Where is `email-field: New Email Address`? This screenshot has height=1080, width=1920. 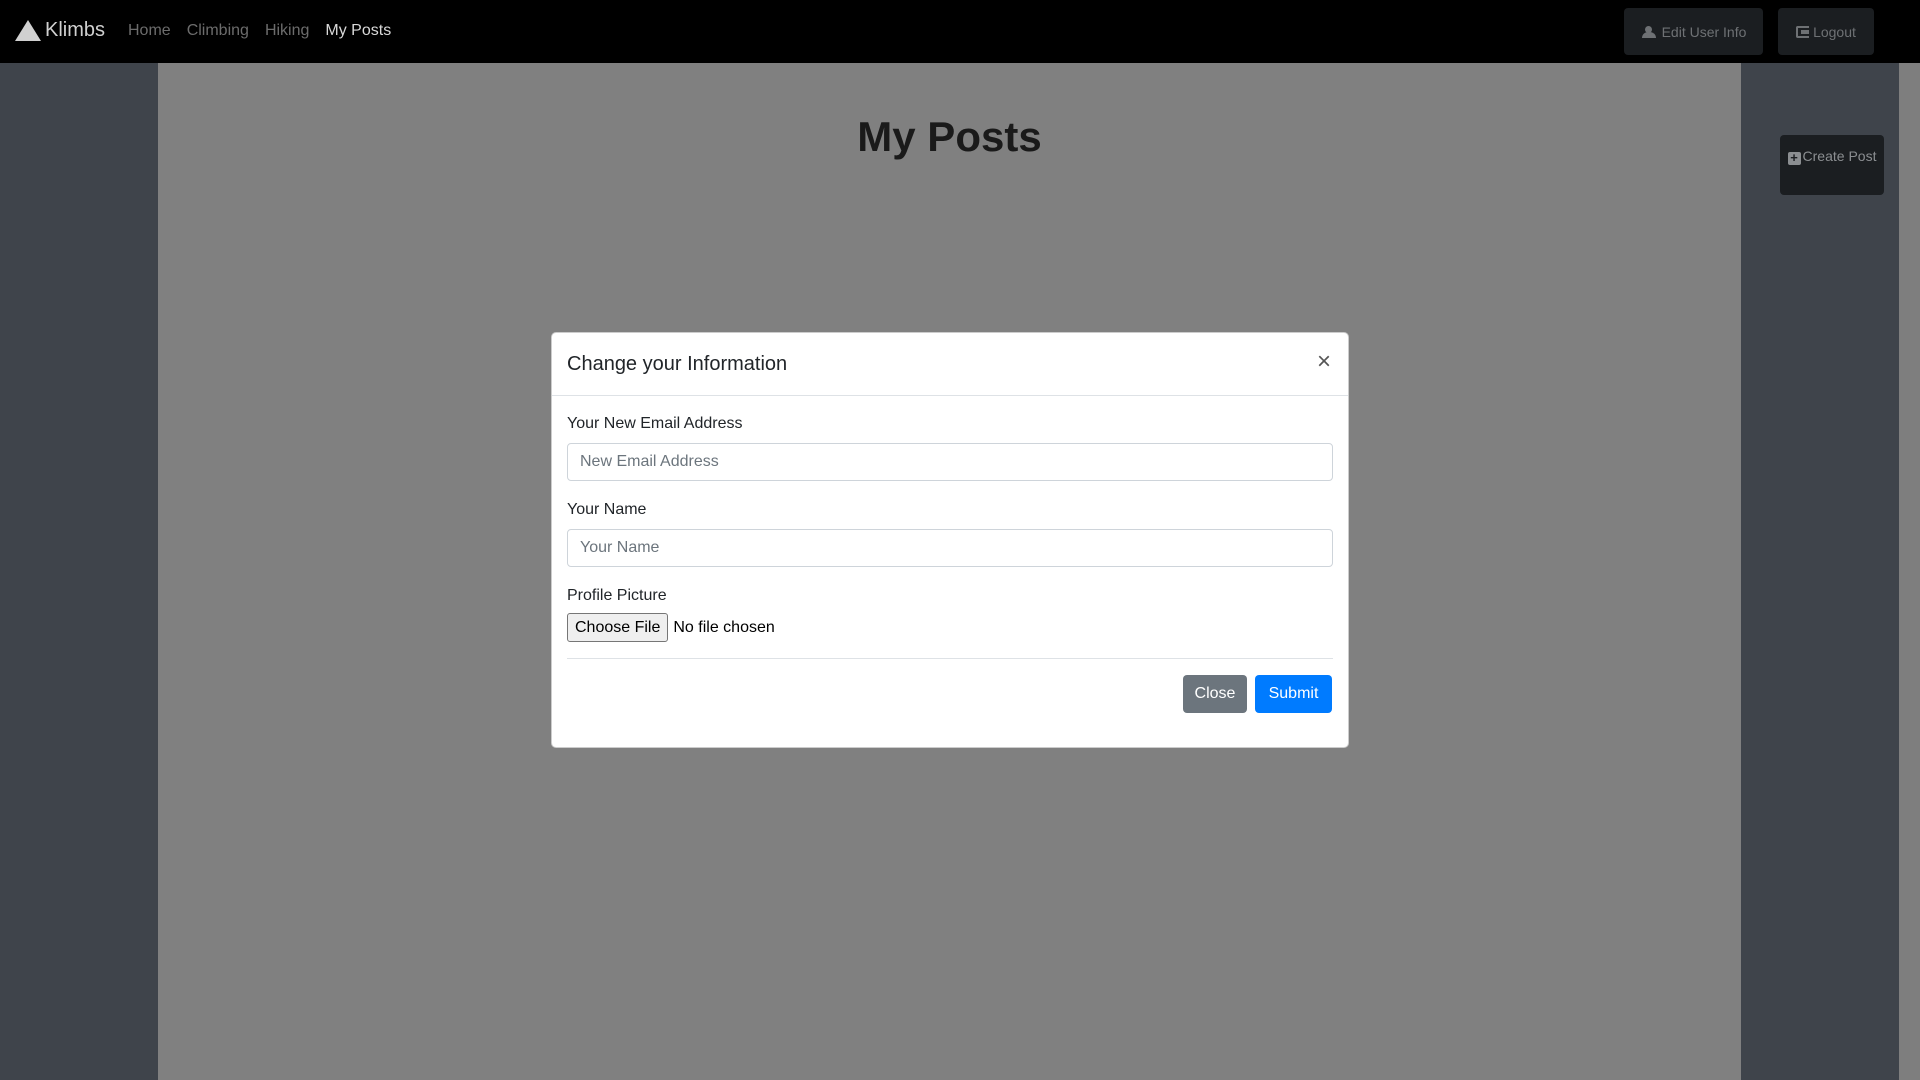 email-field: New Email Address is located at coordinates (950, 462).